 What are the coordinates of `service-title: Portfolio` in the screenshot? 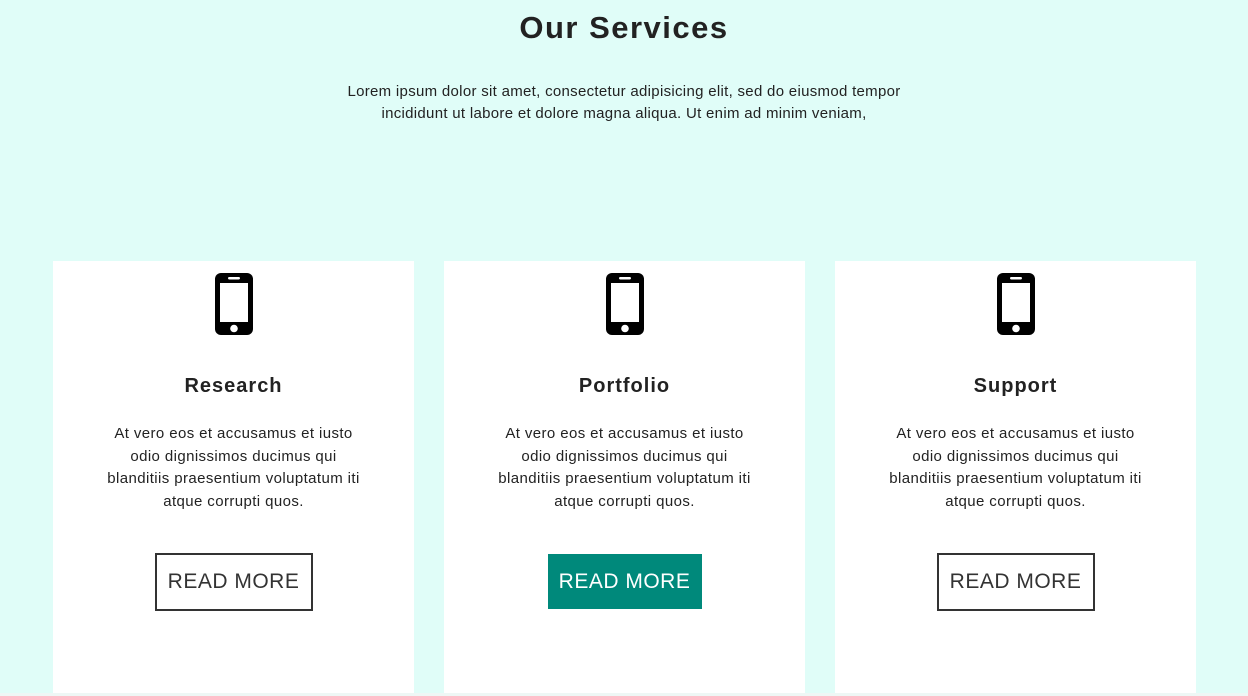 It's located at (624, 386).